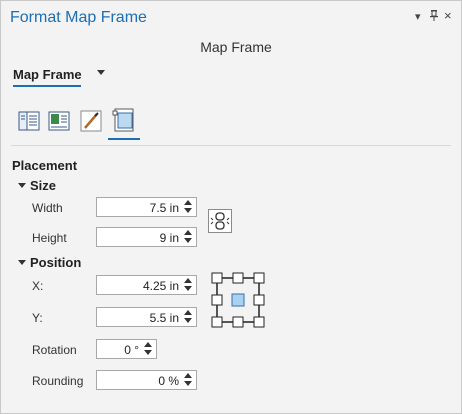 This screenshot has width=462, height=414. Describe the element at coordinates (146, 207) in the screenshot. I see `width-field: 7.5 in` at that location.